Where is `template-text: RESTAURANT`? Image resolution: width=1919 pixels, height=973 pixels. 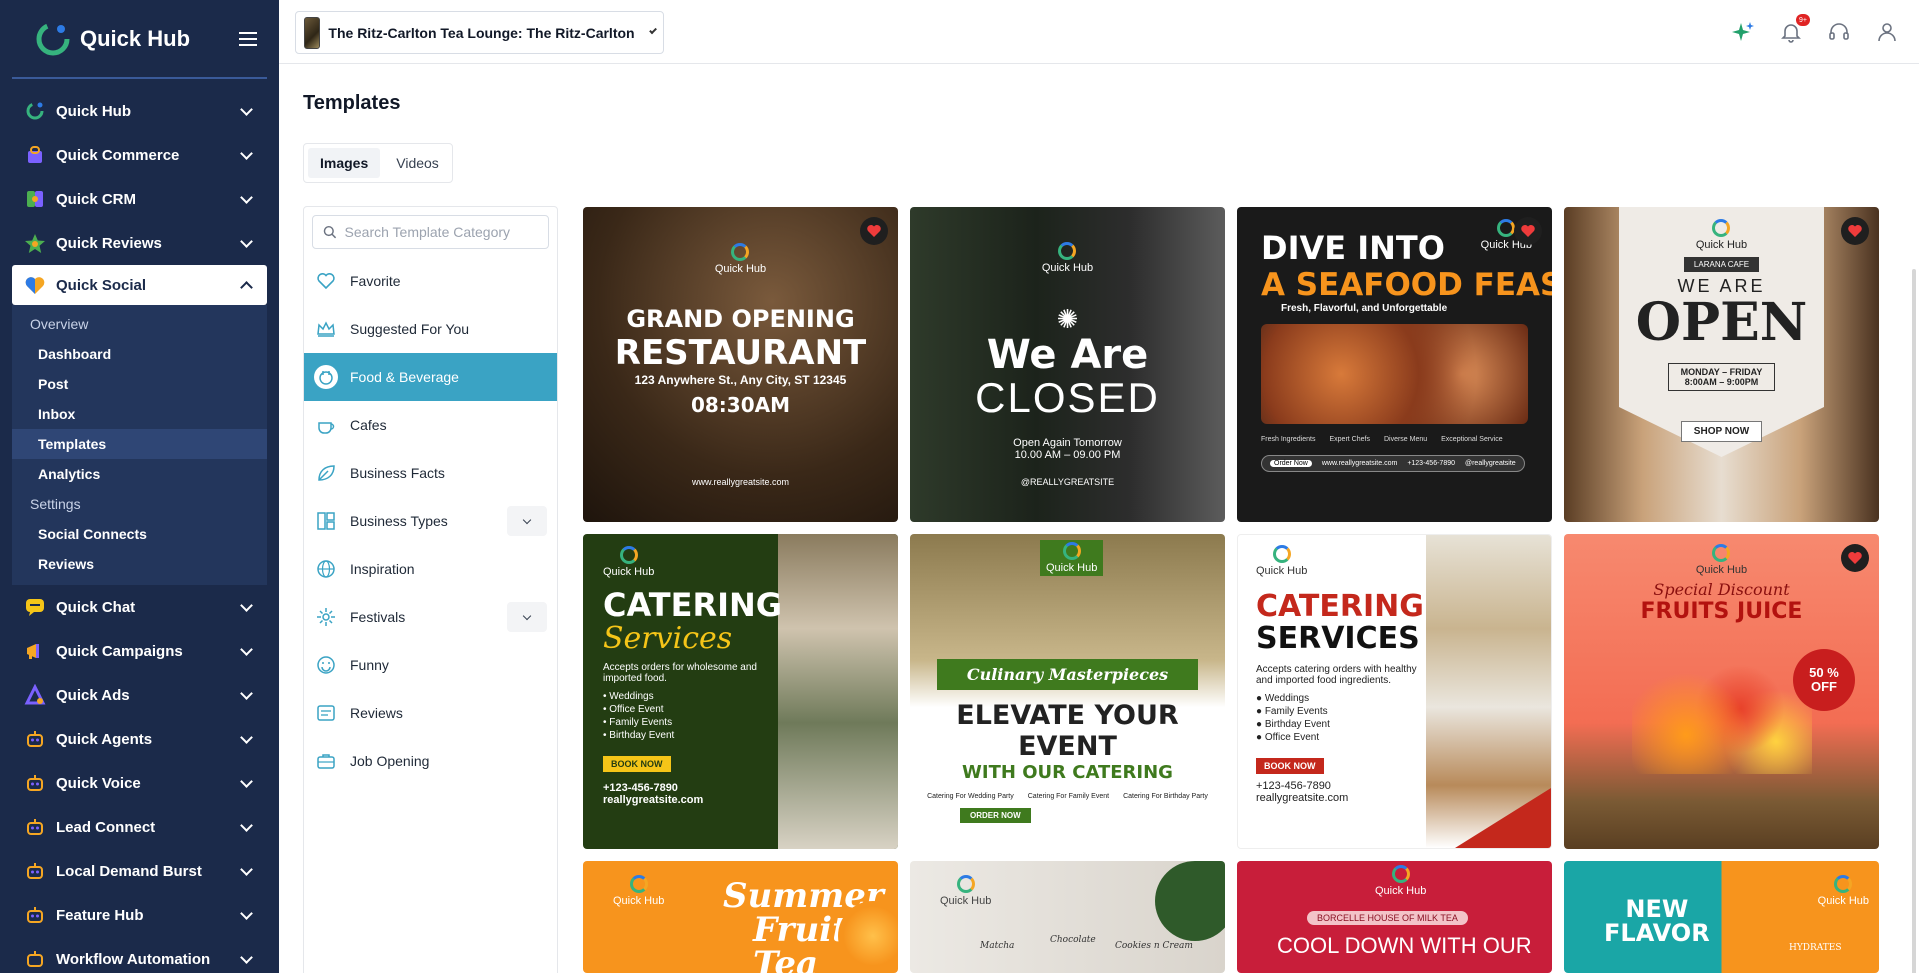 template-text: RESTAURANT is located at coordinates (740, 352).